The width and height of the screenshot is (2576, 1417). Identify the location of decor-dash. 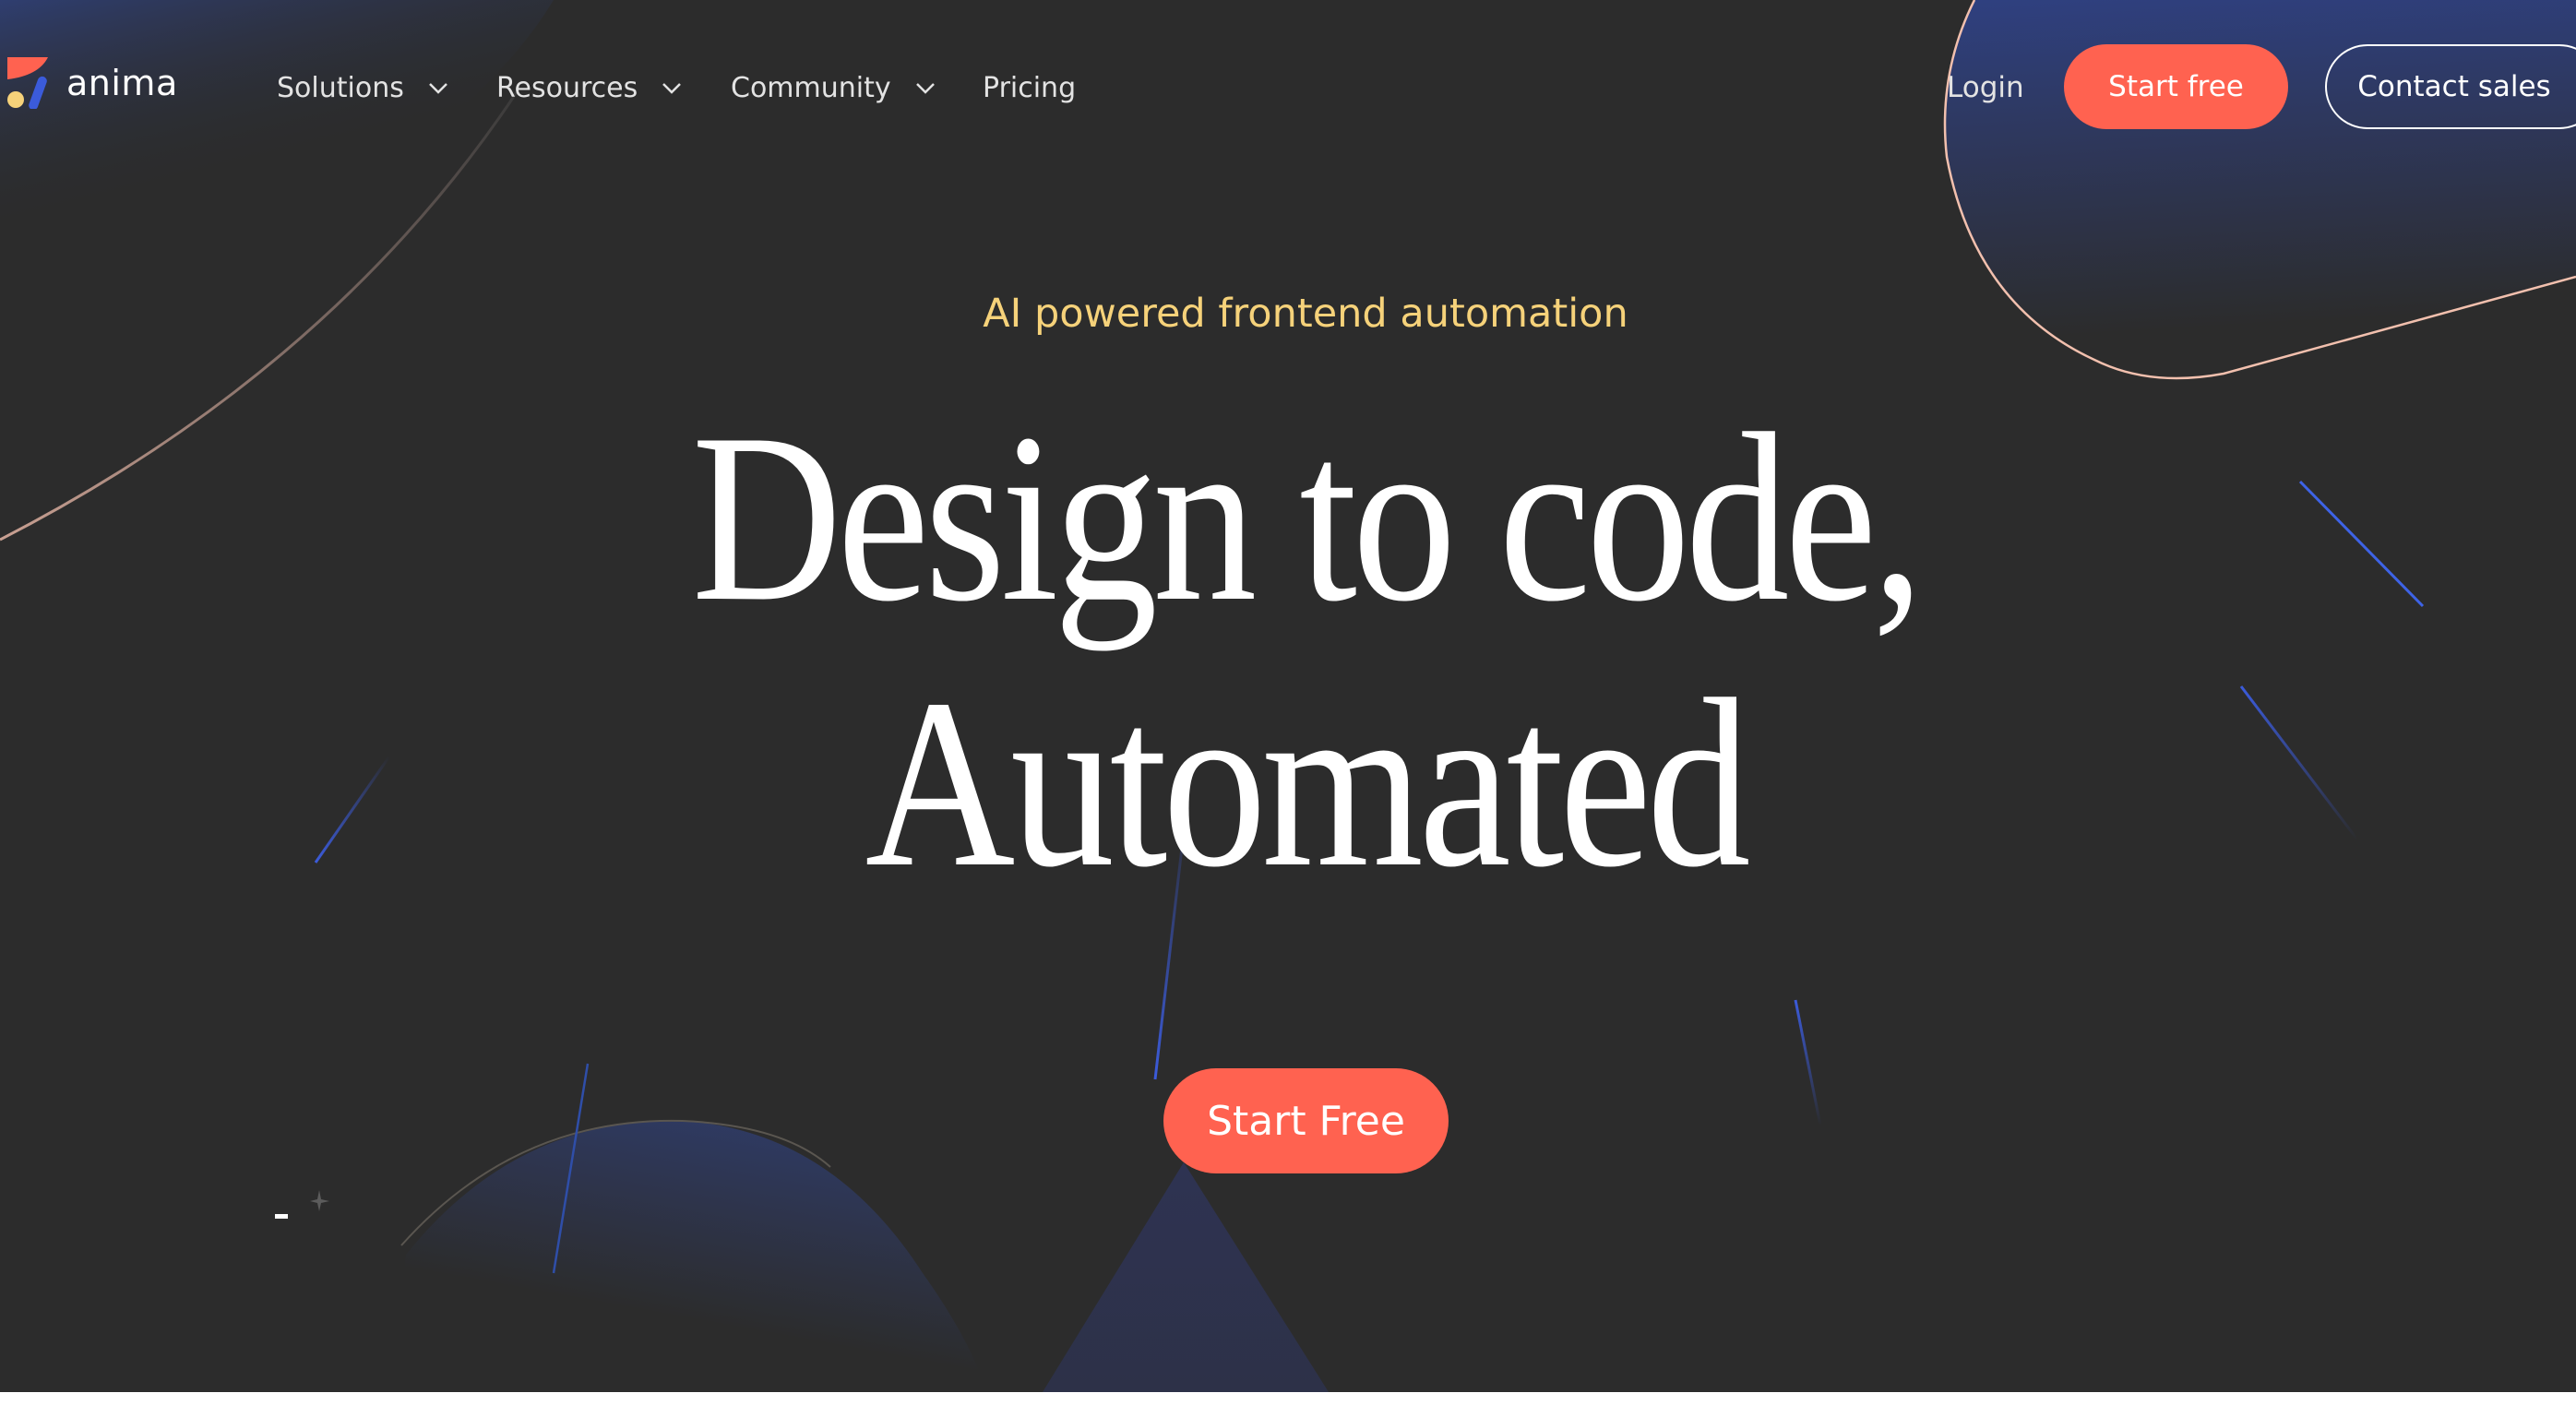
(281, 1216).